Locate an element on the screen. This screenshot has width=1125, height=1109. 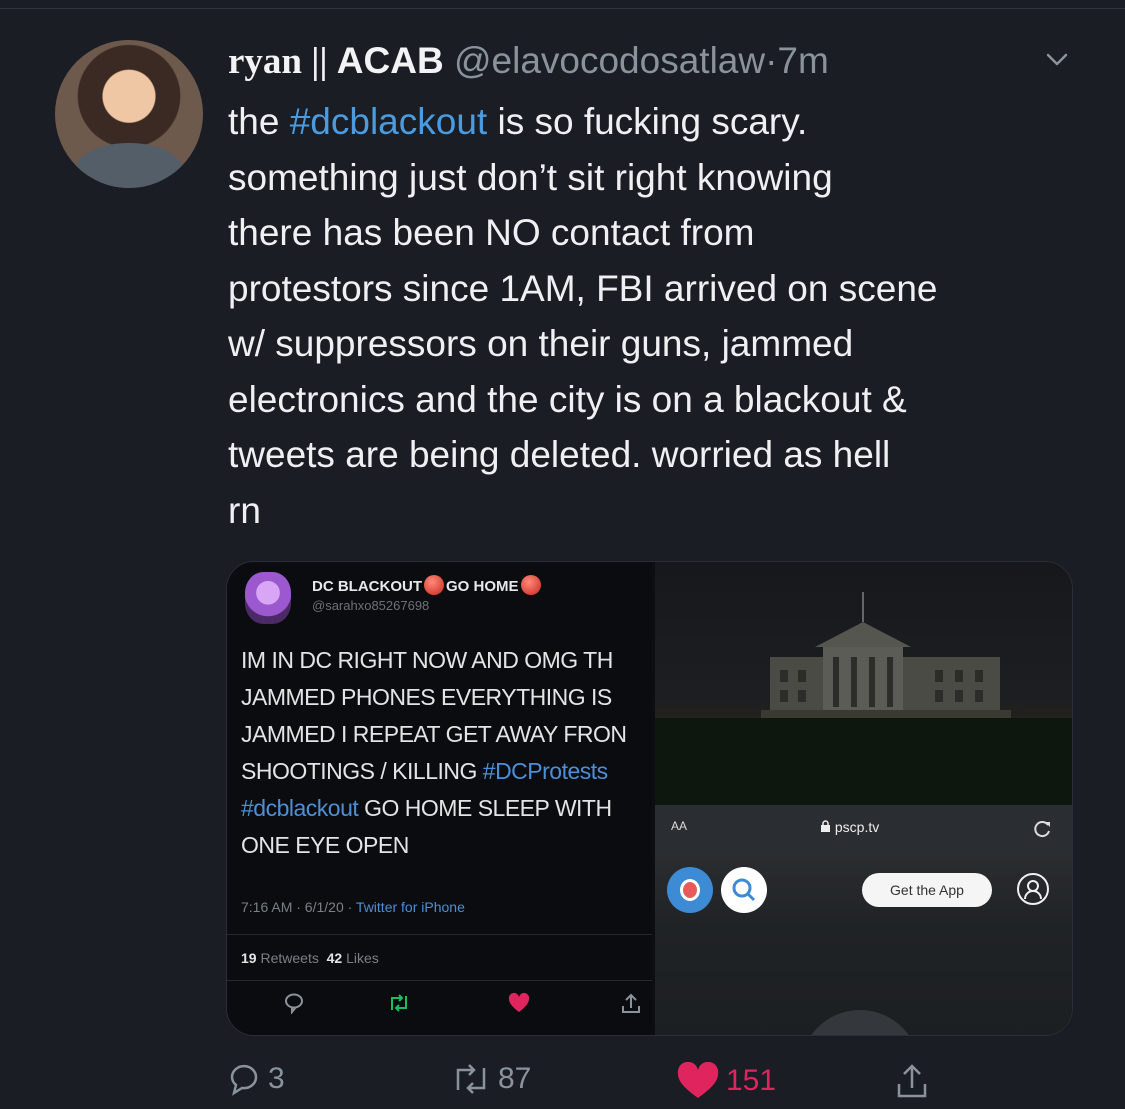
display-name: ryan || ACAB is located at coordinates (336, 61).